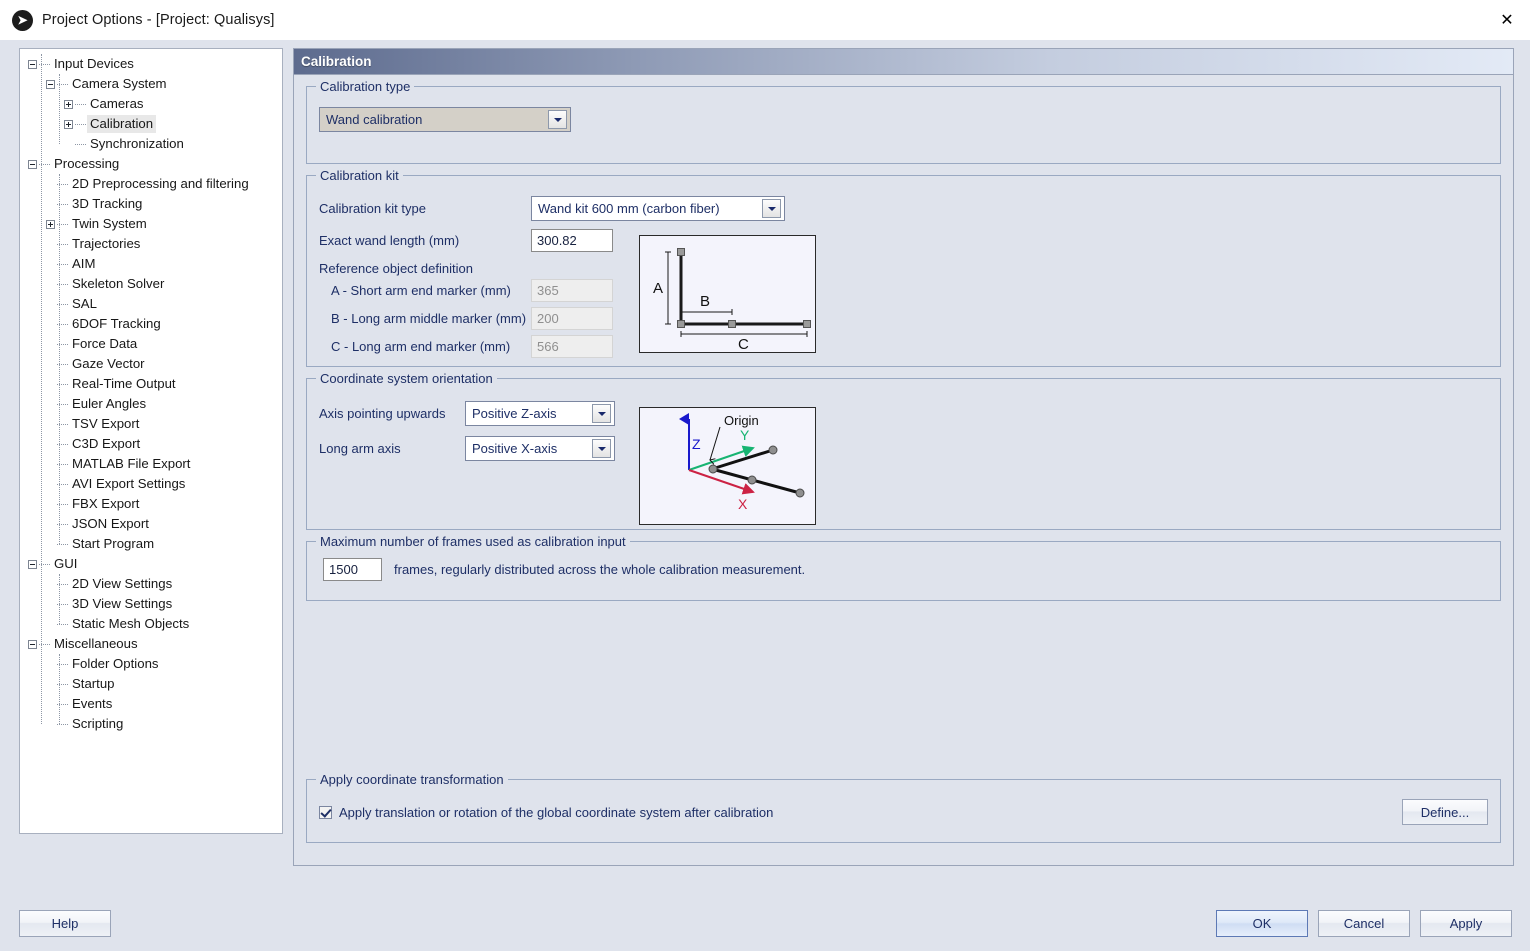 This screenshot has height=951, width=1530. I want to click on calibration-type-legend: Calibration type, so click(365, 86).